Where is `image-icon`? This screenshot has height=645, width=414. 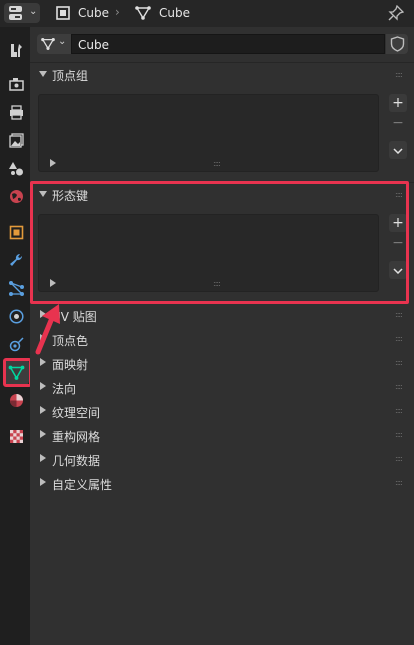
image-icon is located at coordinates (16, 140).